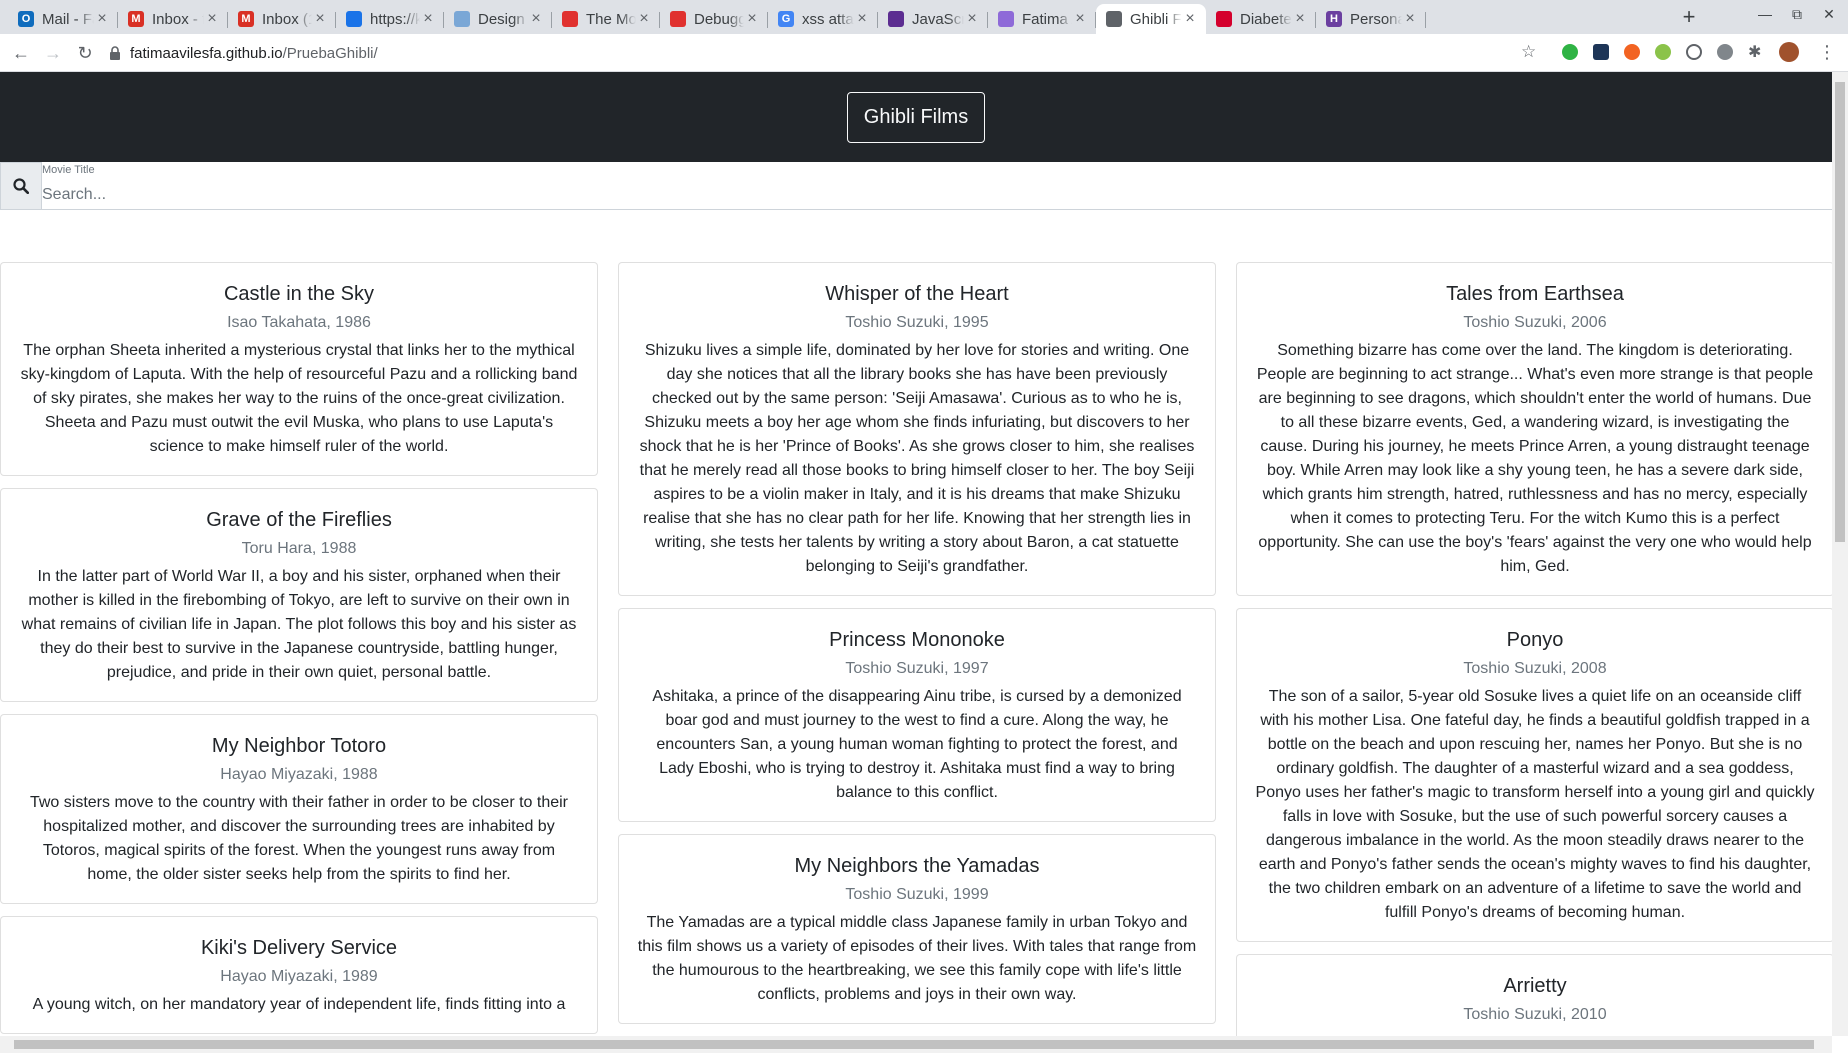  I want to click on film-subtitle: Toshio Suzuki, 2010, so click(1535, 1014).